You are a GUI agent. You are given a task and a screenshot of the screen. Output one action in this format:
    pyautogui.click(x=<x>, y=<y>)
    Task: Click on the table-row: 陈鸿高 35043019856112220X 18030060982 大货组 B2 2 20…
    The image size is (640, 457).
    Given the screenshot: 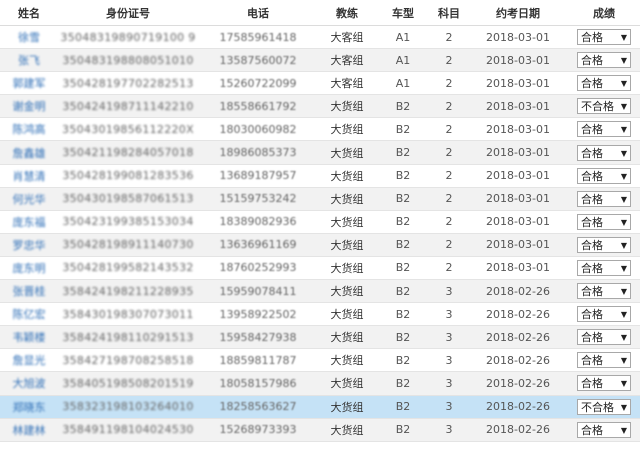 What is the action you would take?
    pyautogui.click(x=320, y=129)
    